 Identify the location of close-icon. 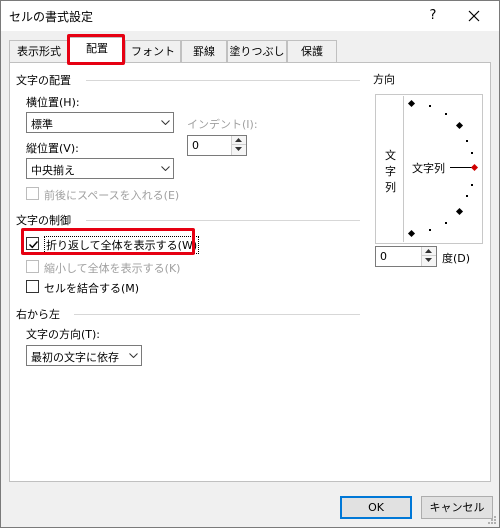
(474, 16).